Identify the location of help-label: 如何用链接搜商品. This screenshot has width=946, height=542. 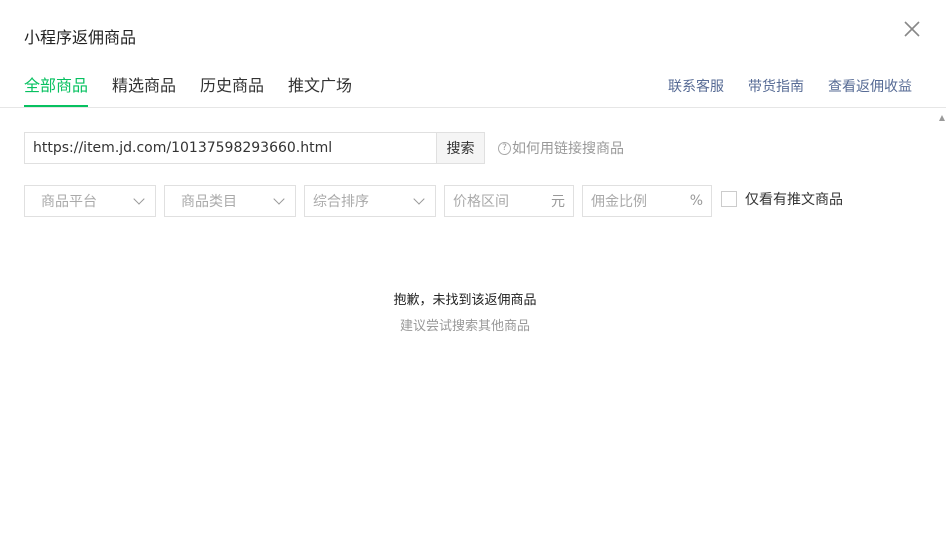
(568, 149).